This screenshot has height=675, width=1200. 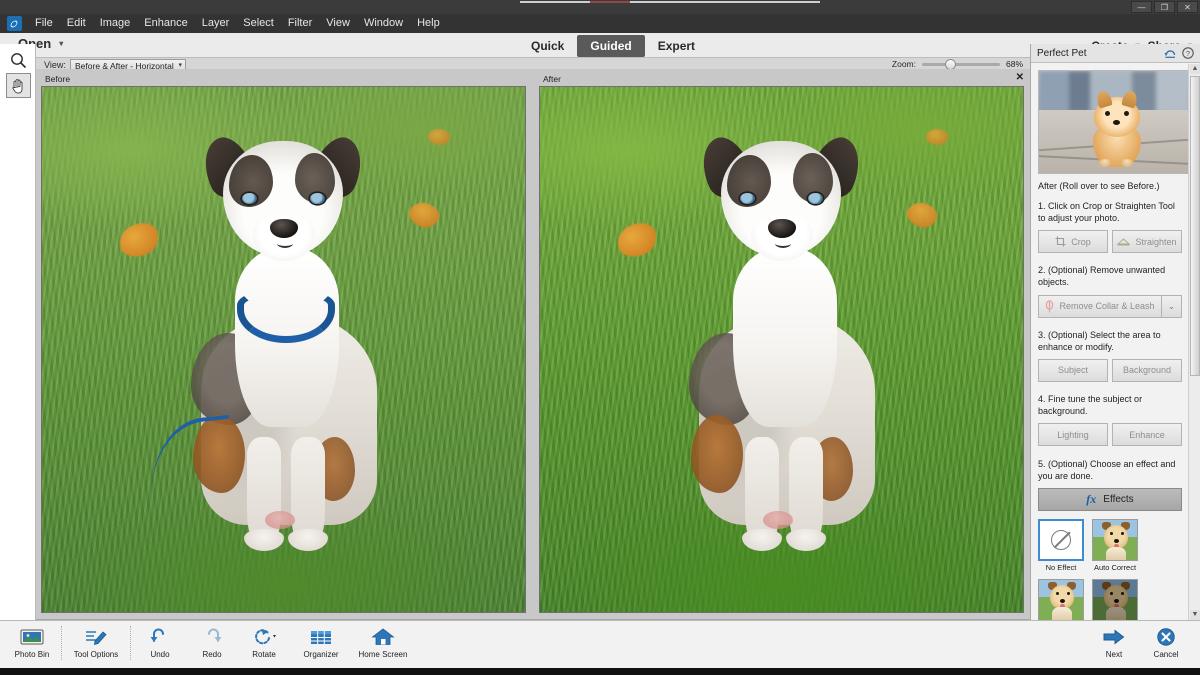 I want to click on background-button: Background, so click(x=1147, y=370).